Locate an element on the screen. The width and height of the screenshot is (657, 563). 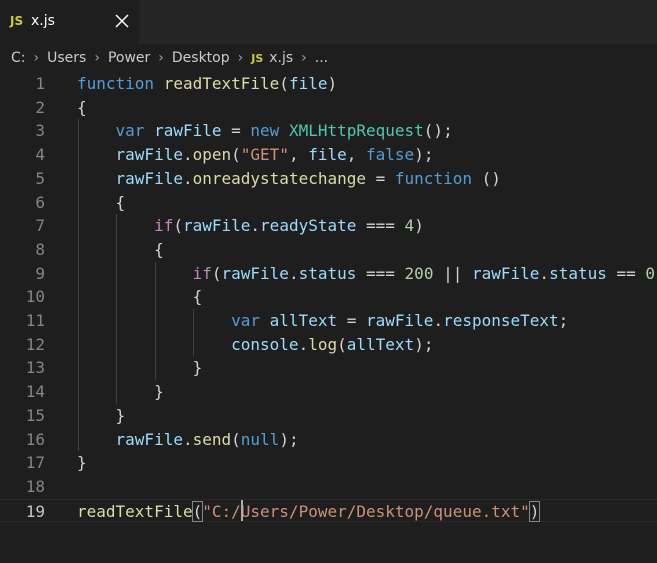
code-token: 4 is located at coordinates (409, 226).